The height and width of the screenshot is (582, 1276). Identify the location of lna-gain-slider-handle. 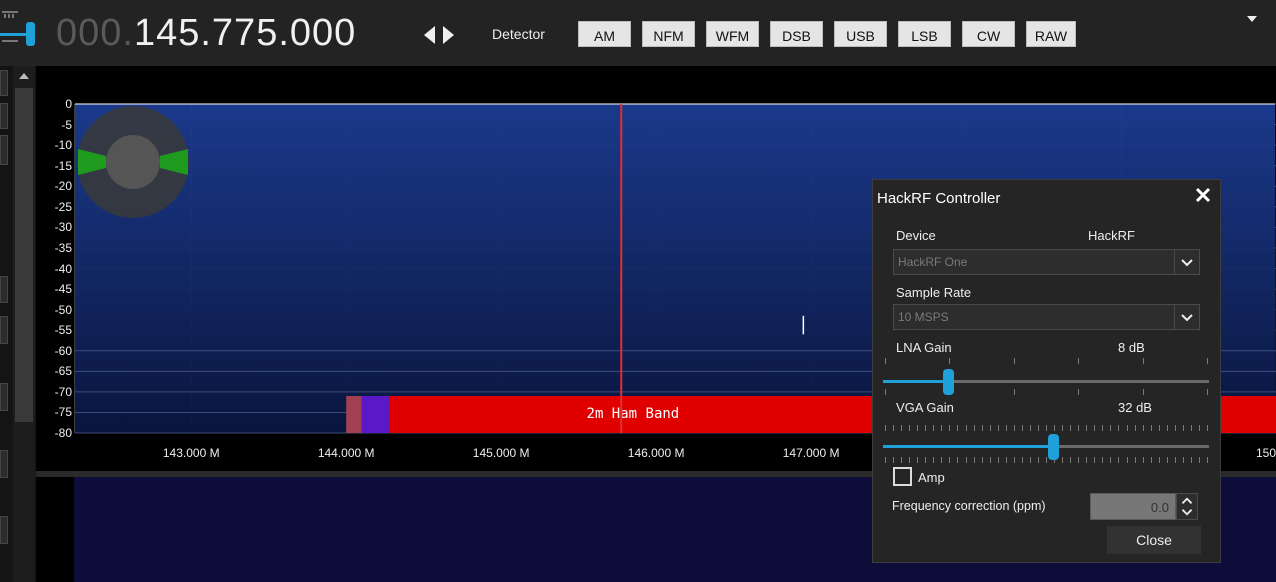
(949, 382).